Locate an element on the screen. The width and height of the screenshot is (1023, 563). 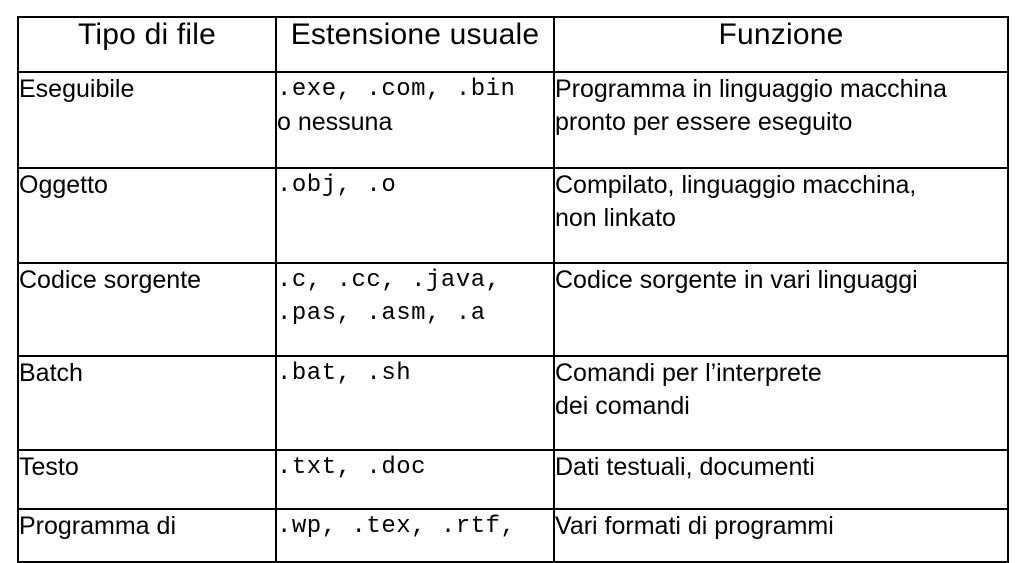
cell-funzione: Codice sorgente in vari linguaggi is located at coordinates (781, 309).